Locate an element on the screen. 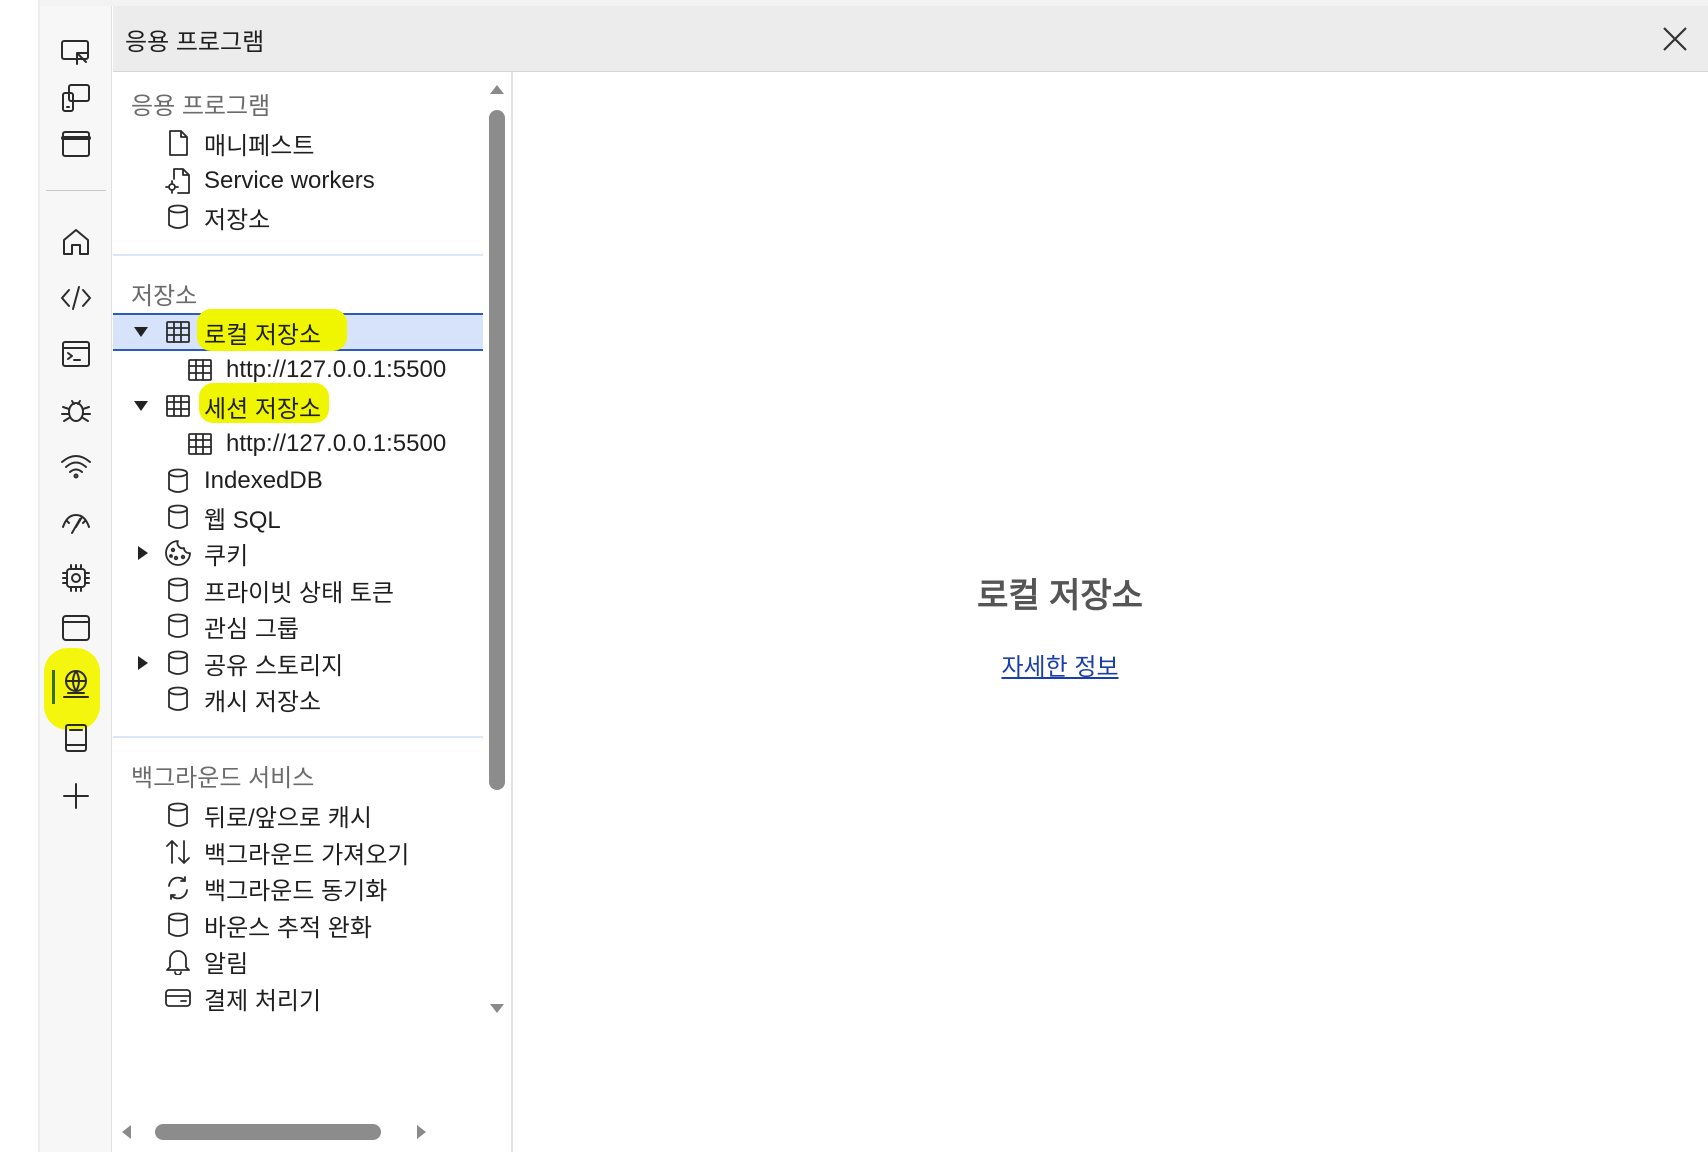 This screenshot has height=1152, width=1708. tree-item-local-storage: 로컬 저장소 is located at coordinates (298, 330).